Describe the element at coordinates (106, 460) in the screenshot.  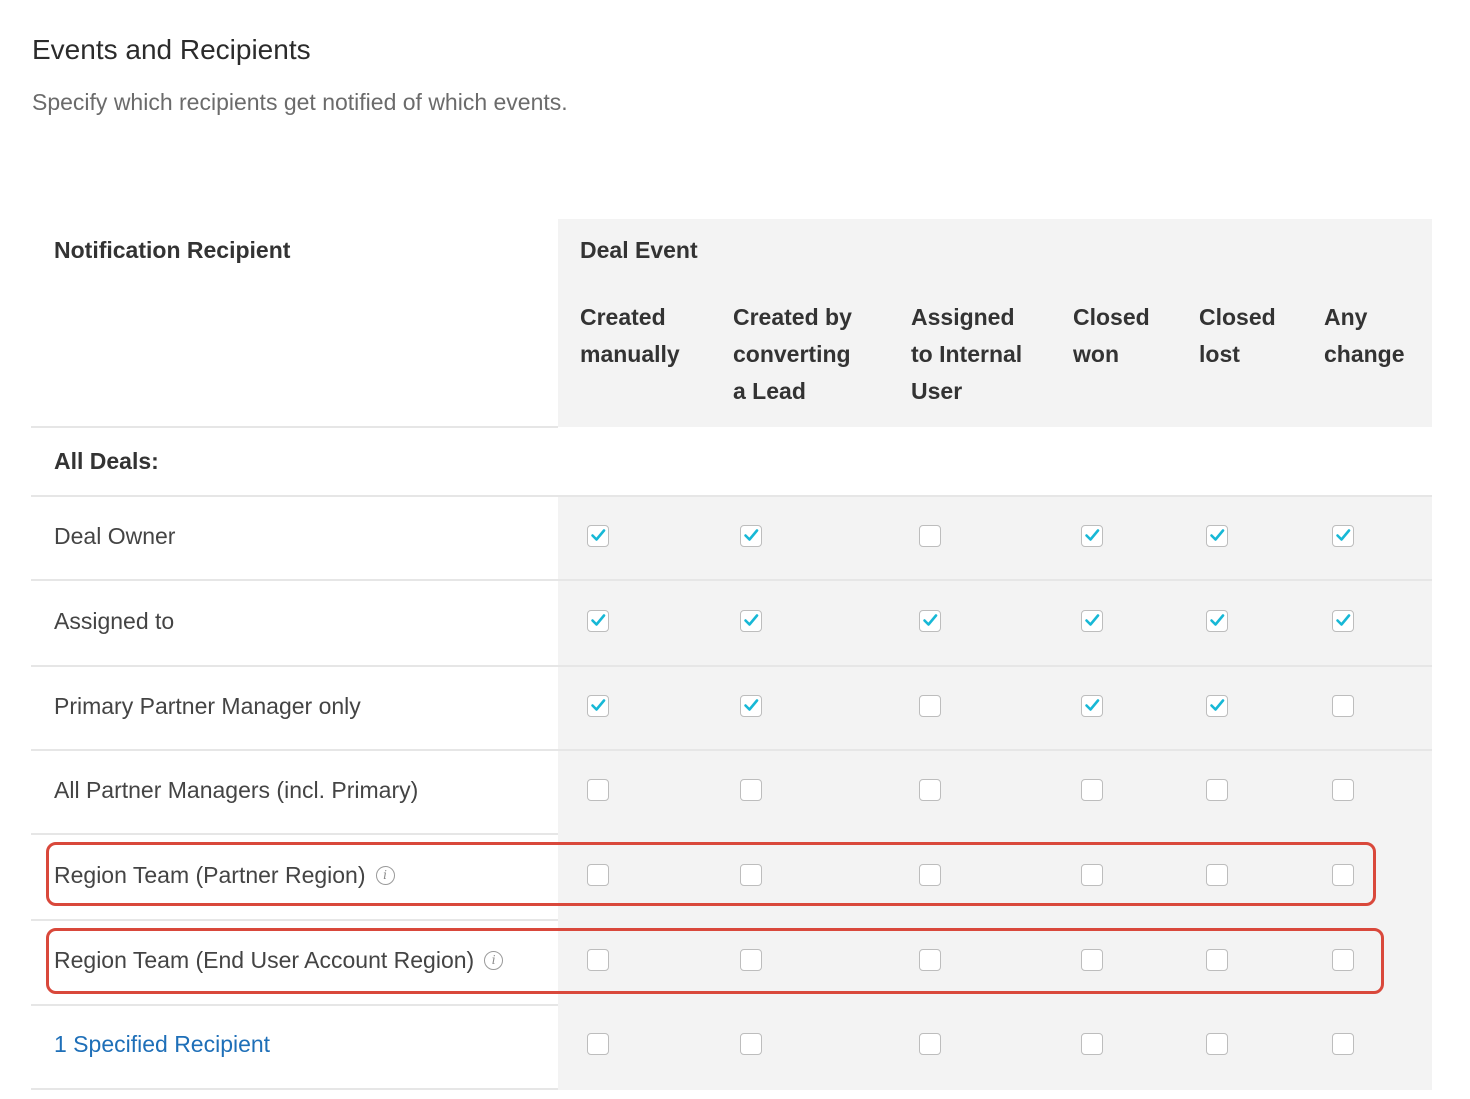
I see `section-label-all-deals: All Deals:` at that location.